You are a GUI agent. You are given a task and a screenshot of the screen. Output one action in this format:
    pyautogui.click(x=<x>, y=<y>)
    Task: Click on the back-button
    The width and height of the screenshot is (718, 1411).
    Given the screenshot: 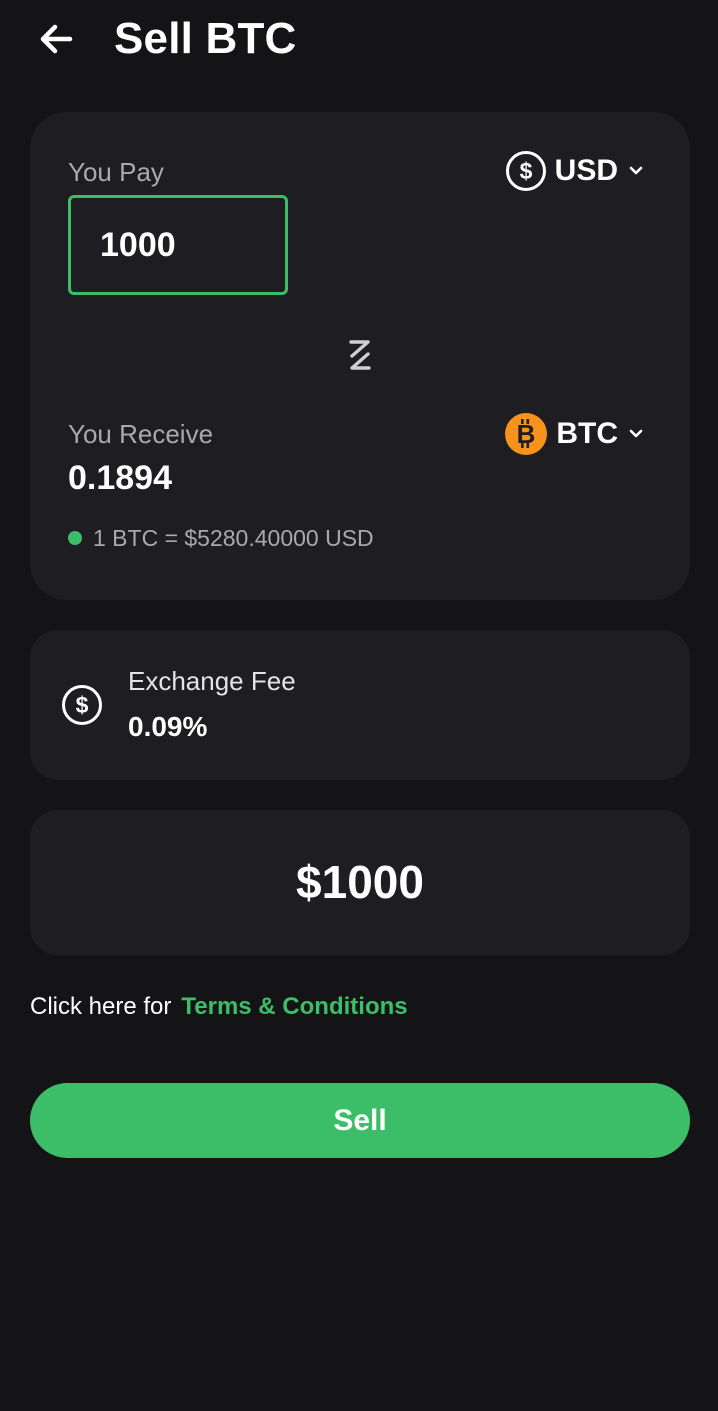 What is the action you would take?
    pyautogui.click(x=56, y=39)
    